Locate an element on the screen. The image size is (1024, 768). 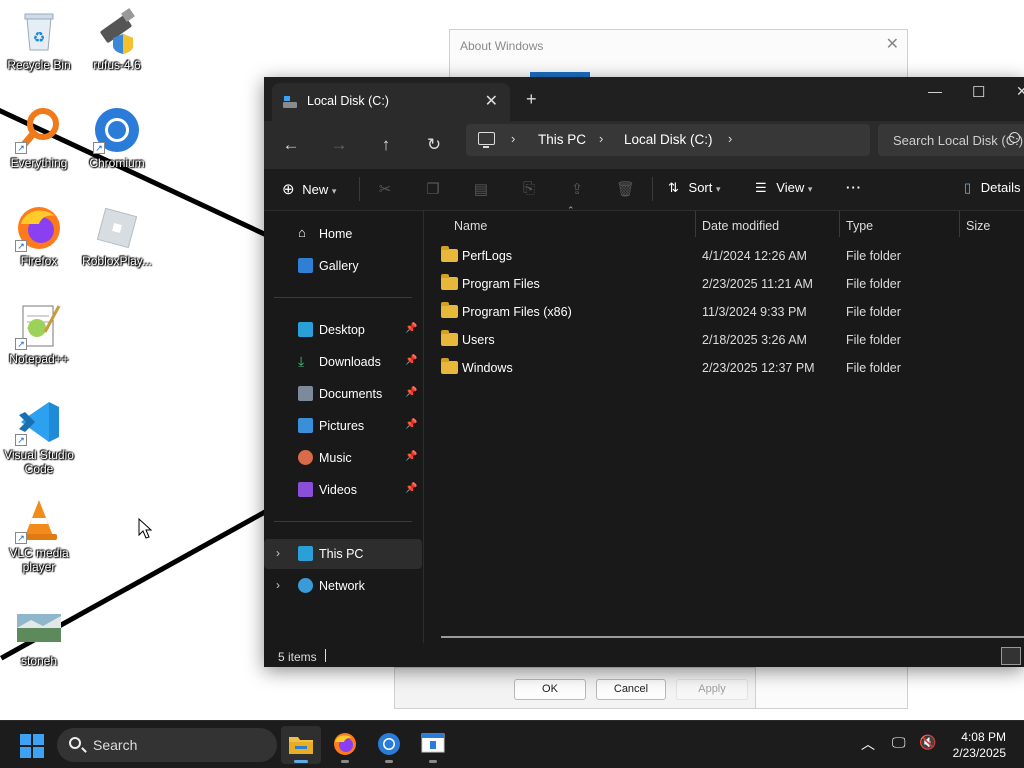
breadcrumb-this-pc: This PC is located at coordinates (562, 139).